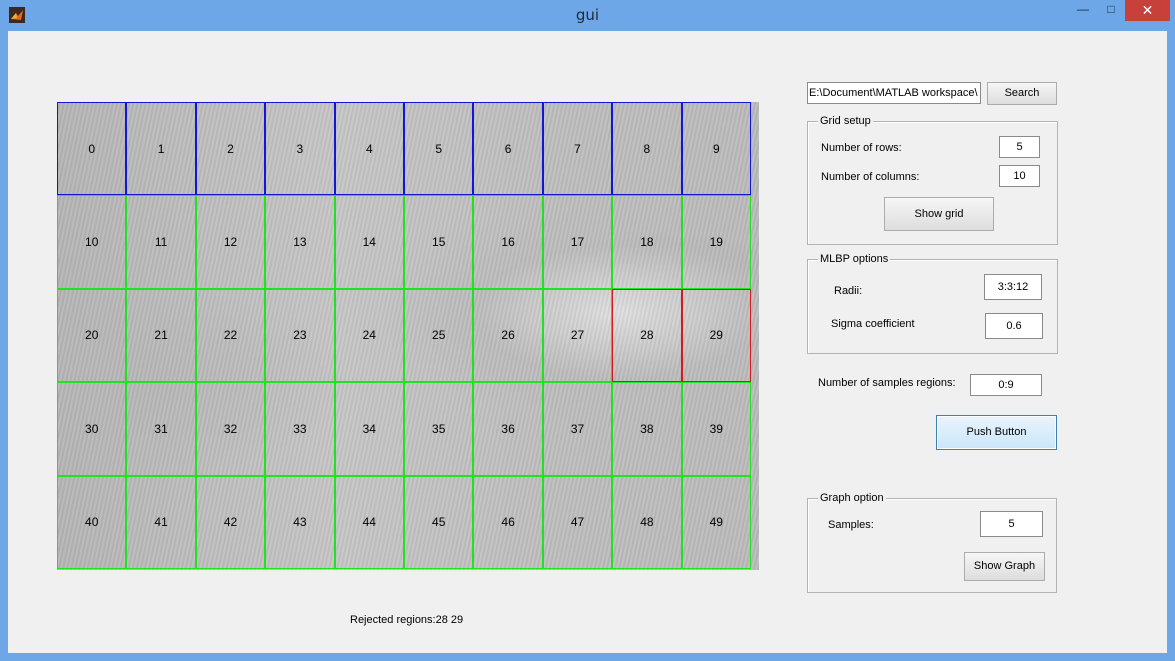 This screenshot has height=661, width=1175. Describe the element at coordinates (508, 149) in the screenshot. I see `grid-region-6: 6` at that location.